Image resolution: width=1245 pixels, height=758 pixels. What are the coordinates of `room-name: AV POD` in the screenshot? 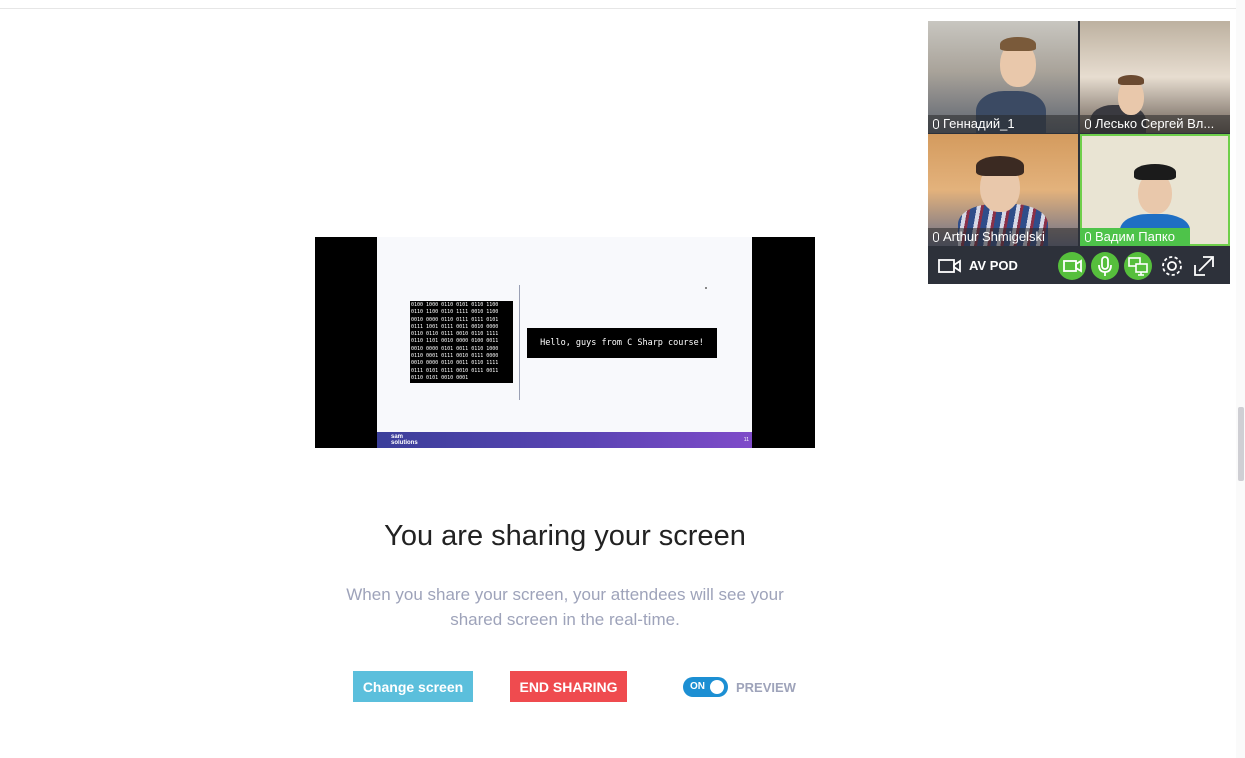 It's located at (993, 265).